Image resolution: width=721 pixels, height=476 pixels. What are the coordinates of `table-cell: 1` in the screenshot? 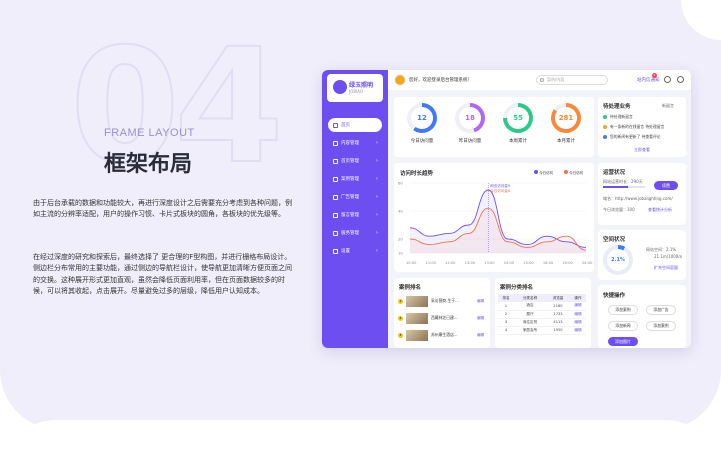 It's located at (506, 306).